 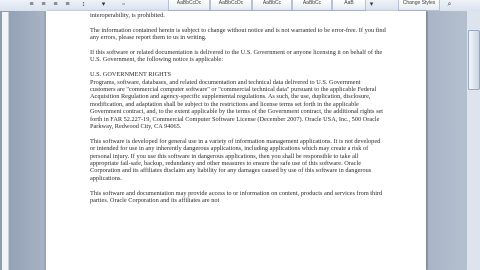 I want to click on align-left-icon: ≡, so click(x=31, y=4).